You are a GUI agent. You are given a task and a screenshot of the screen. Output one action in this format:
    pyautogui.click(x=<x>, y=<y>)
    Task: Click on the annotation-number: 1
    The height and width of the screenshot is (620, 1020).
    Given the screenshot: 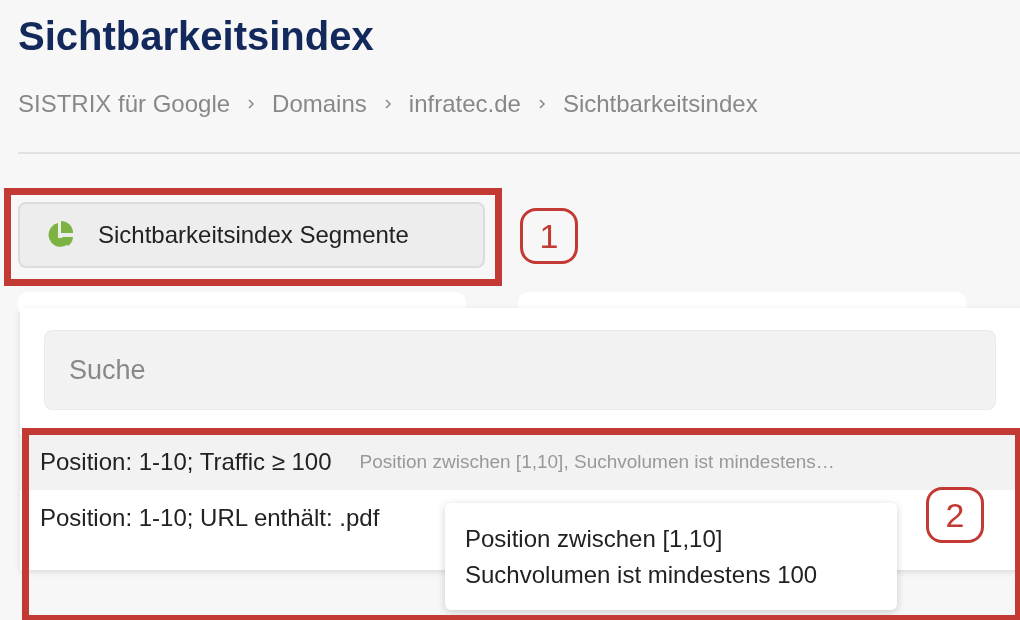 What is the action you would take?
    pyautogui.click(x=549, y=236)
    